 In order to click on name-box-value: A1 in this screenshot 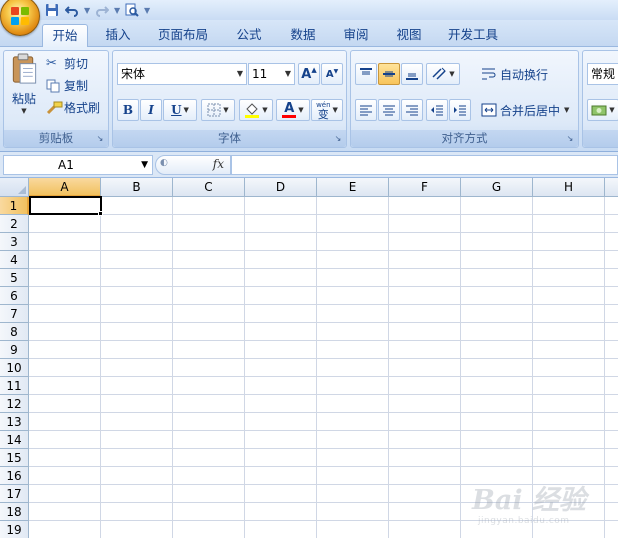, I will do `click(66, 165)`.